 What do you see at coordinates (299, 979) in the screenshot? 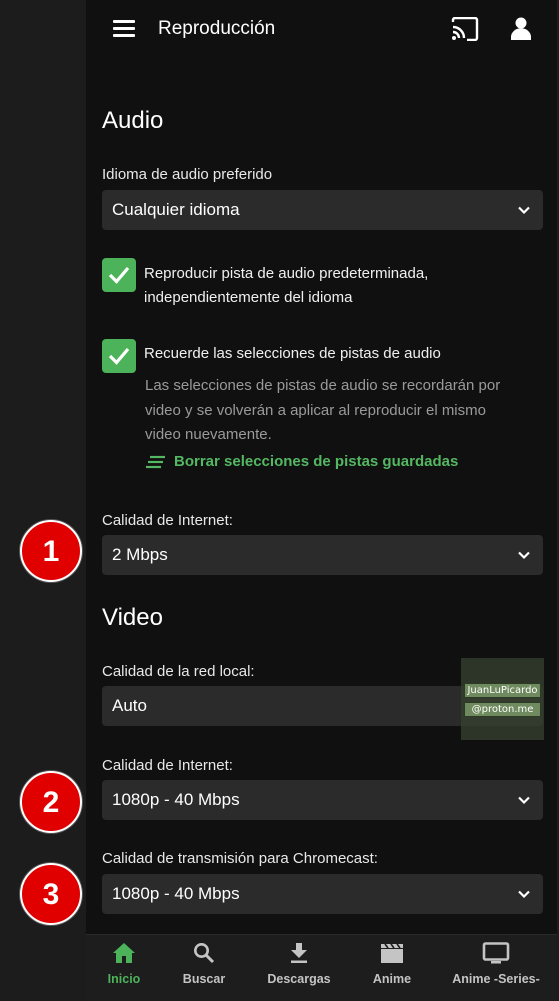
I see `nav-label-descargas: Descargas` at bounding box center [299, 979].